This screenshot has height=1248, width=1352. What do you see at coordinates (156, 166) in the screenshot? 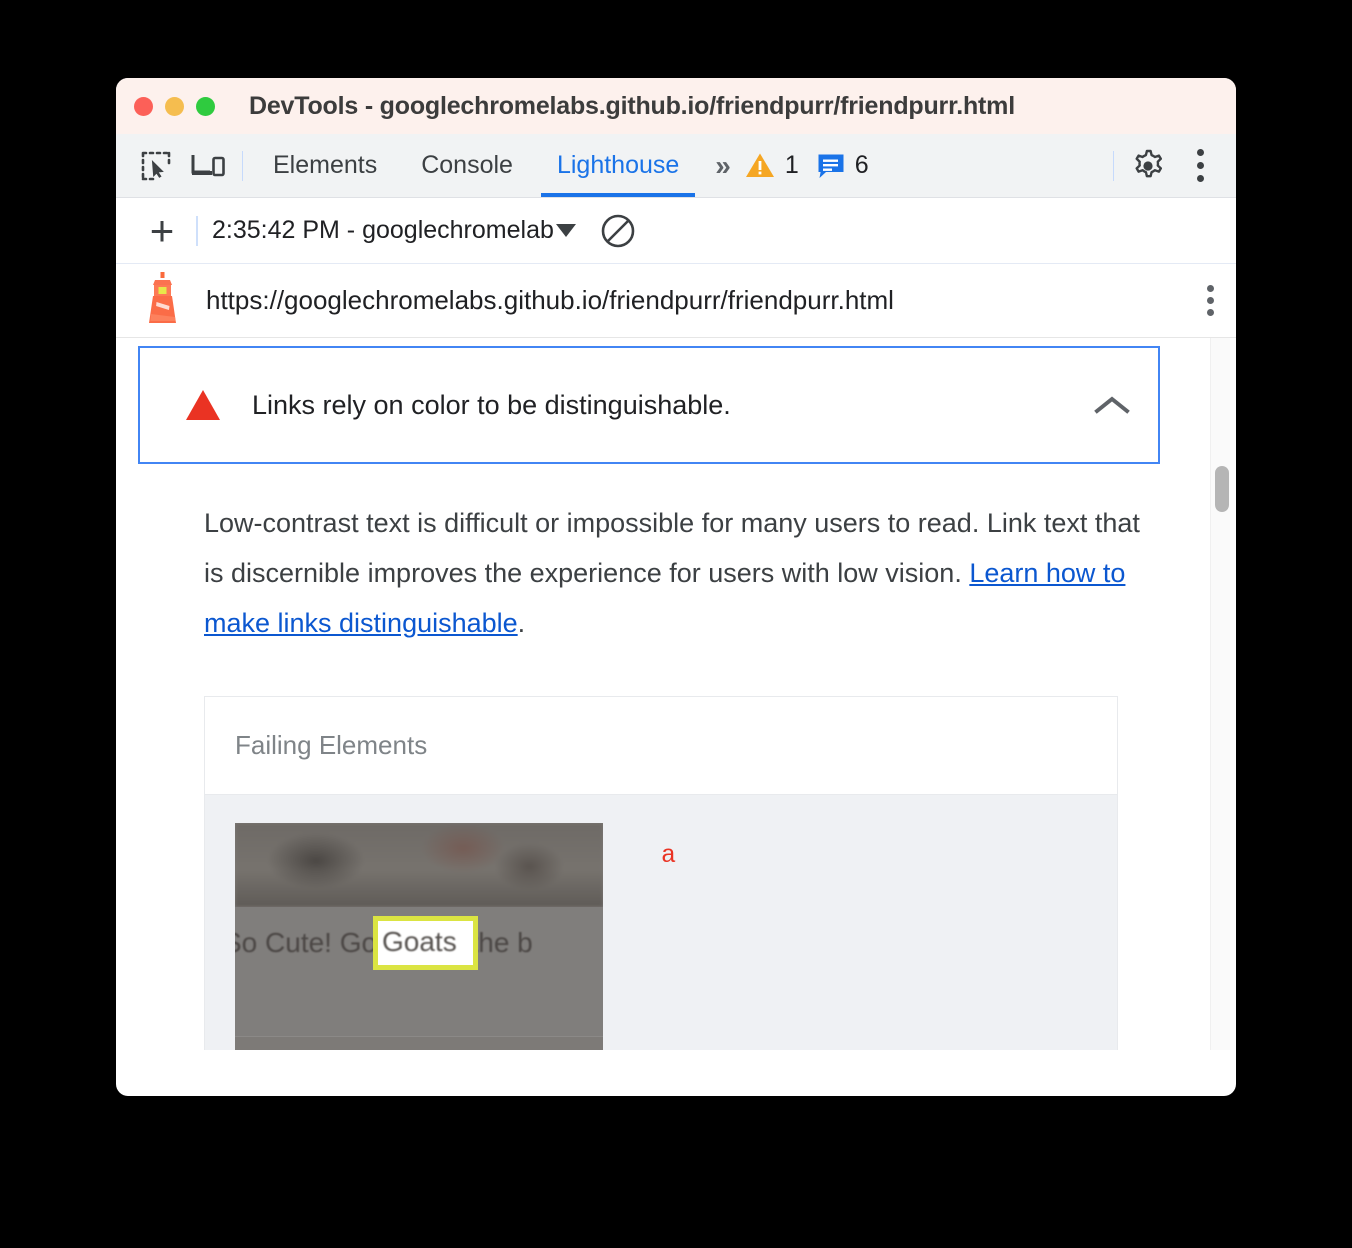
I see `inspect-element-icon` at bounding box center [156, 166].